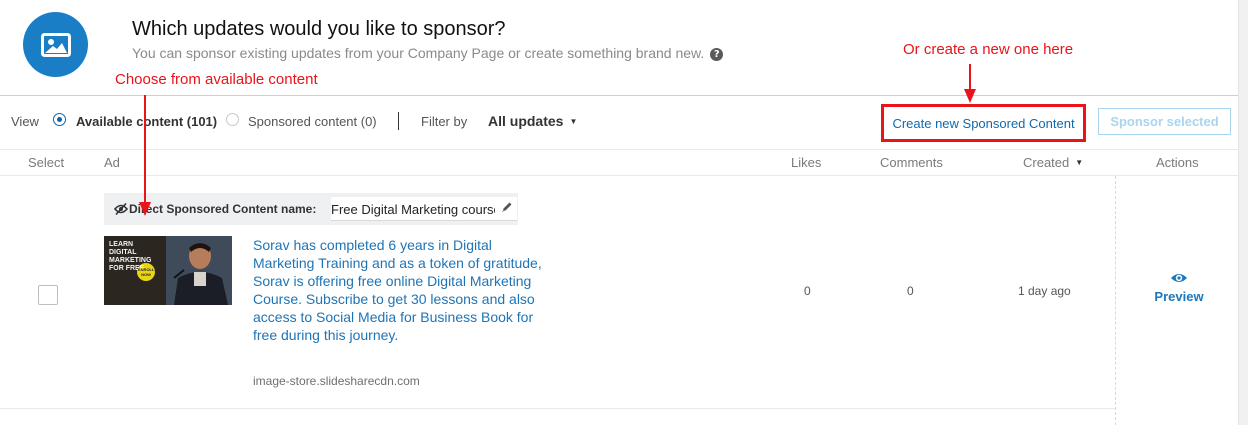 The height and width of the screenshot is (425, 1248). What do you see at coordinates (1115, 300) in the screenshot?
I see `actions-column-divider` at bounding box center [1115, 300].